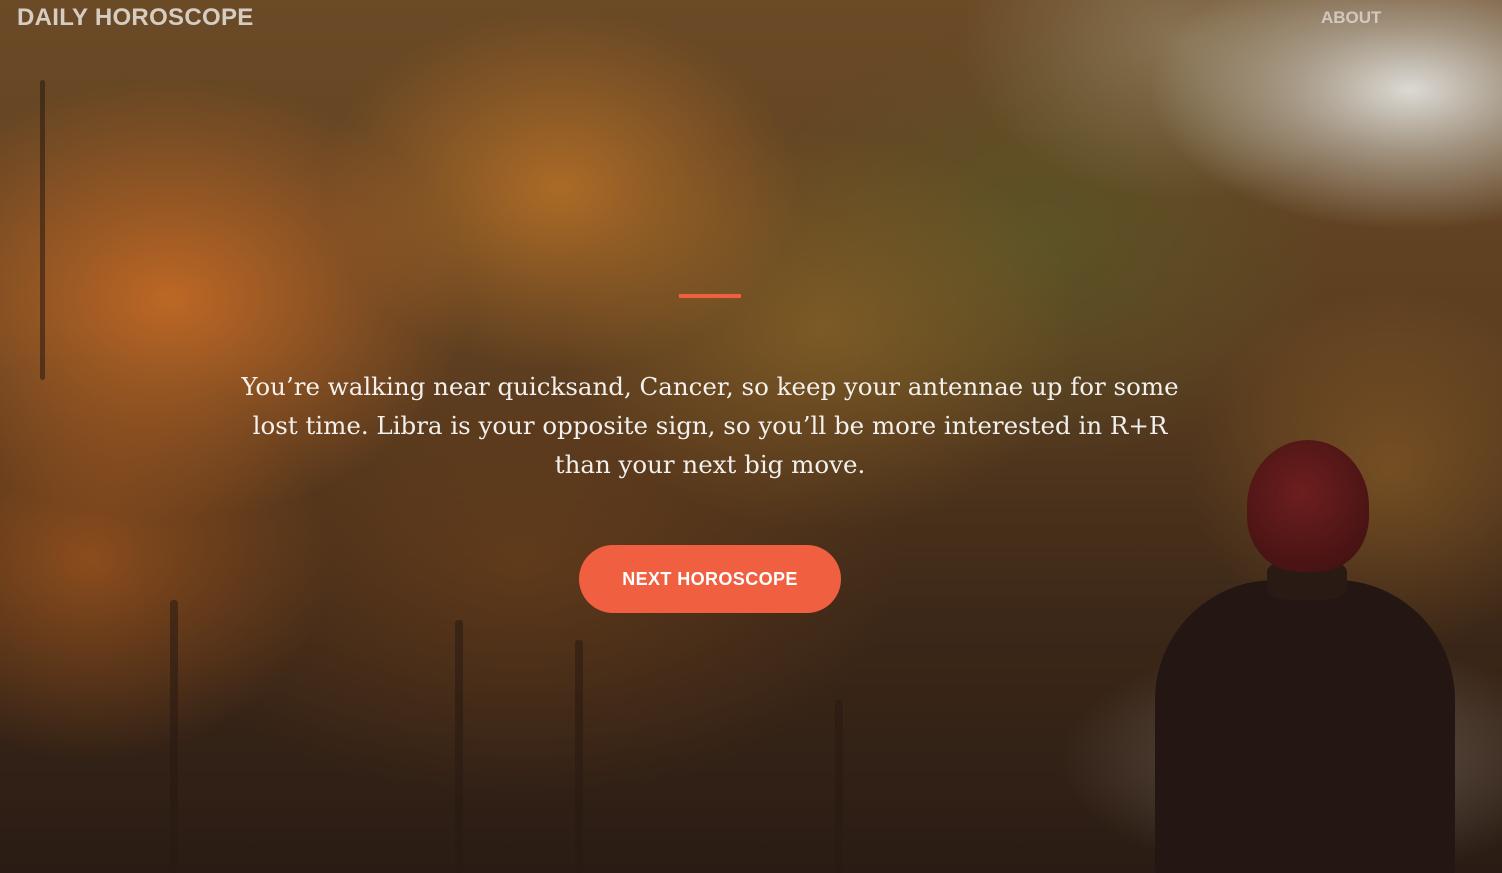 This screenshot has height=873, width=1502. What do you see at coordinates (135, 18) in the screenshot?
I see `brand-link: DAILY HOROSCOPE` at bounding box center [135, 18].